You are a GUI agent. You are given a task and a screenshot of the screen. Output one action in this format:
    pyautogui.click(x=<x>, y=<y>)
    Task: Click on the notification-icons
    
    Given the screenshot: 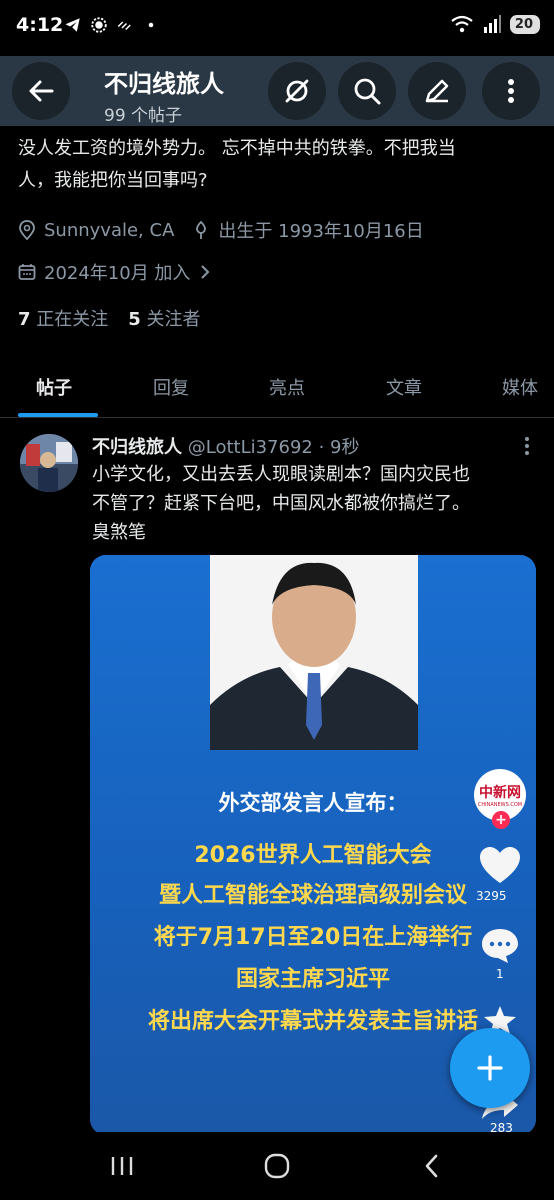 What is the action you would take?
    pyautogui.click(x=112, y=25)
    